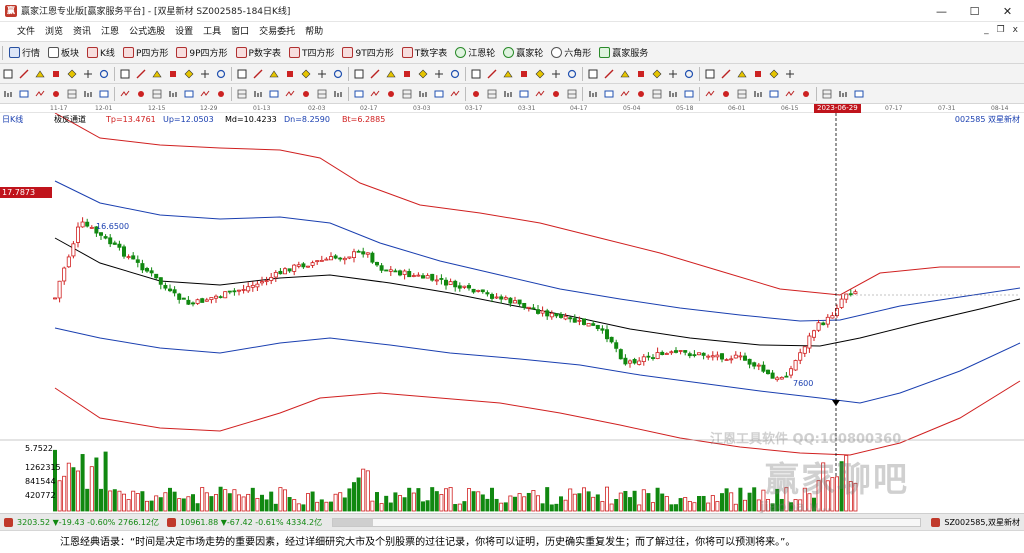  I want to click on draw-tool-38-icon, so click(625, 74).